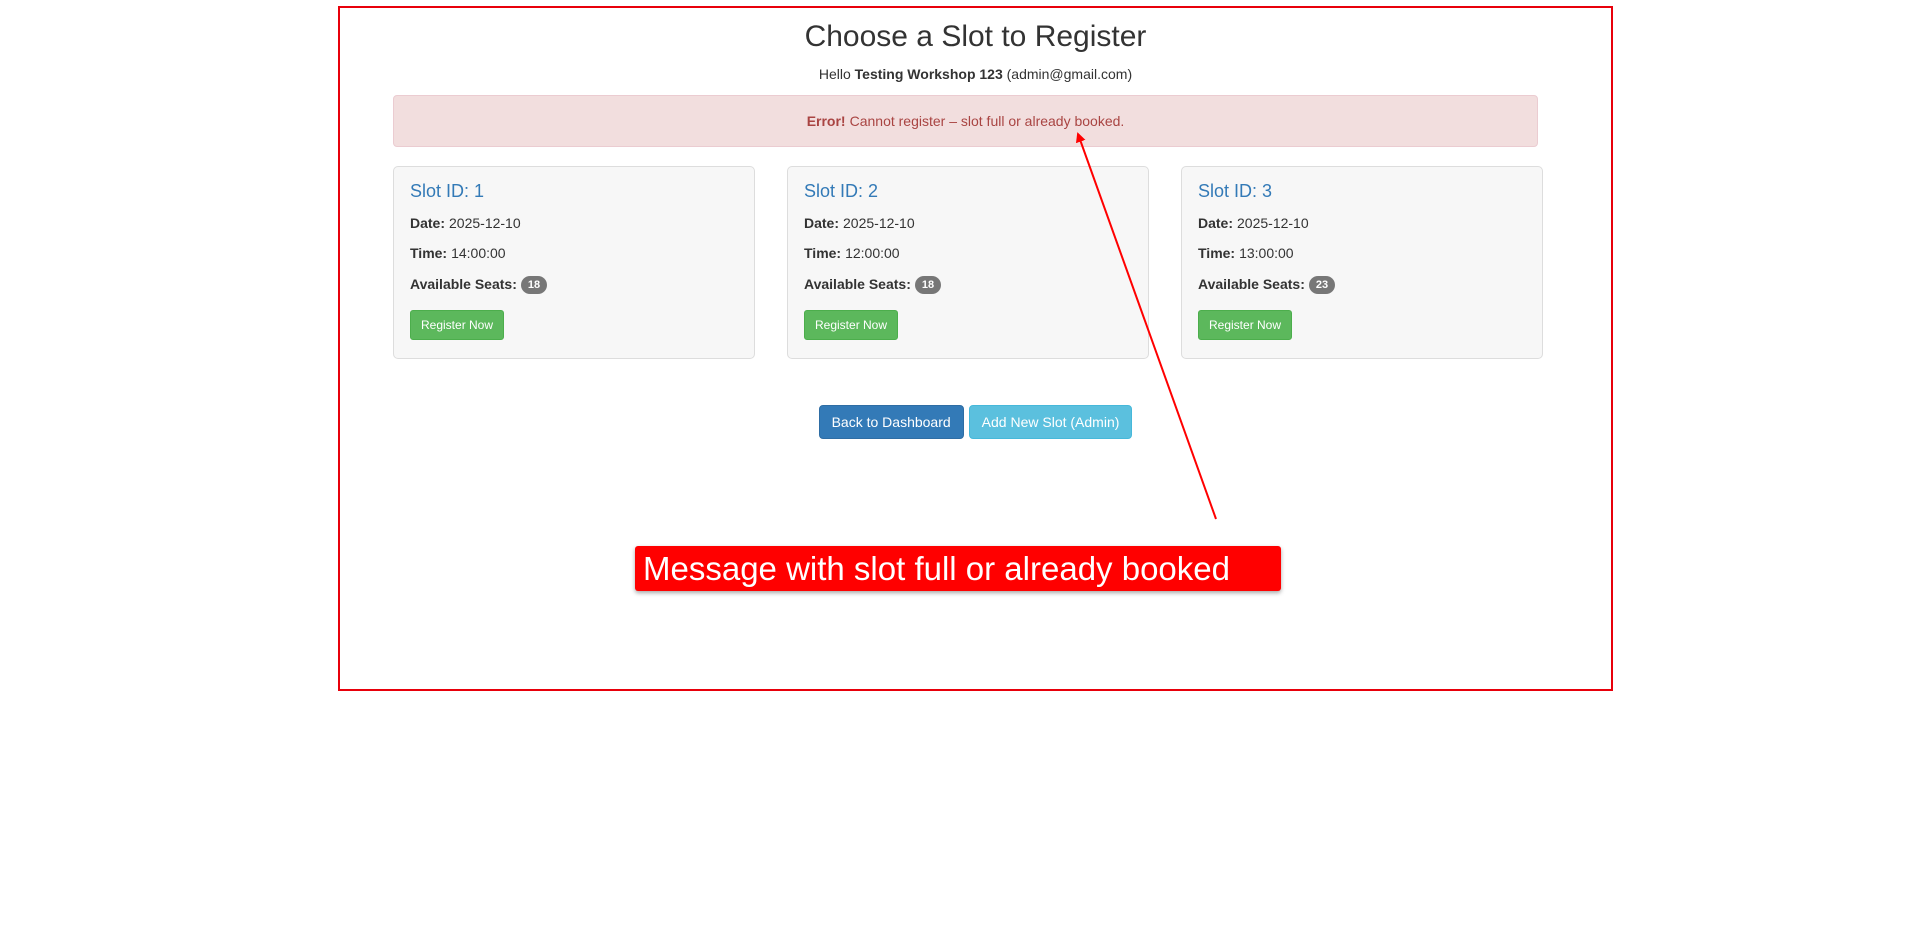  Describe the element at coordinates (968, 253) in the screenshot. I see `slot-time: Time: 12:00:00` at that location.